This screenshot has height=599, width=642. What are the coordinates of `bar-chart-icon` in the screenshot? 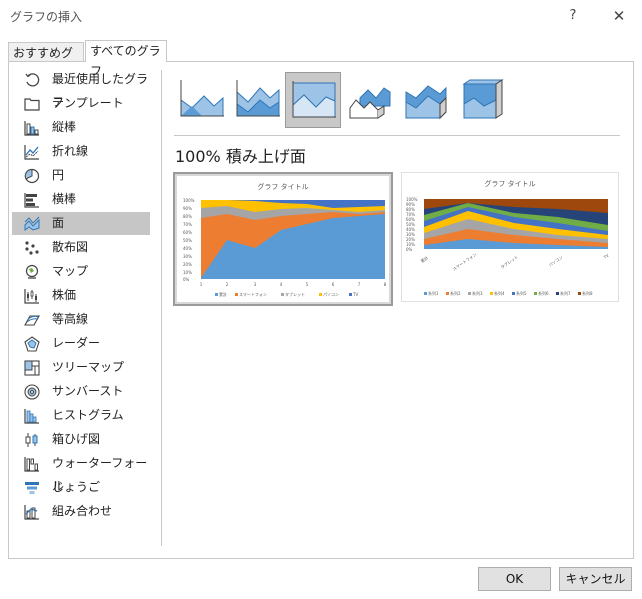 It's located at (31, 200).